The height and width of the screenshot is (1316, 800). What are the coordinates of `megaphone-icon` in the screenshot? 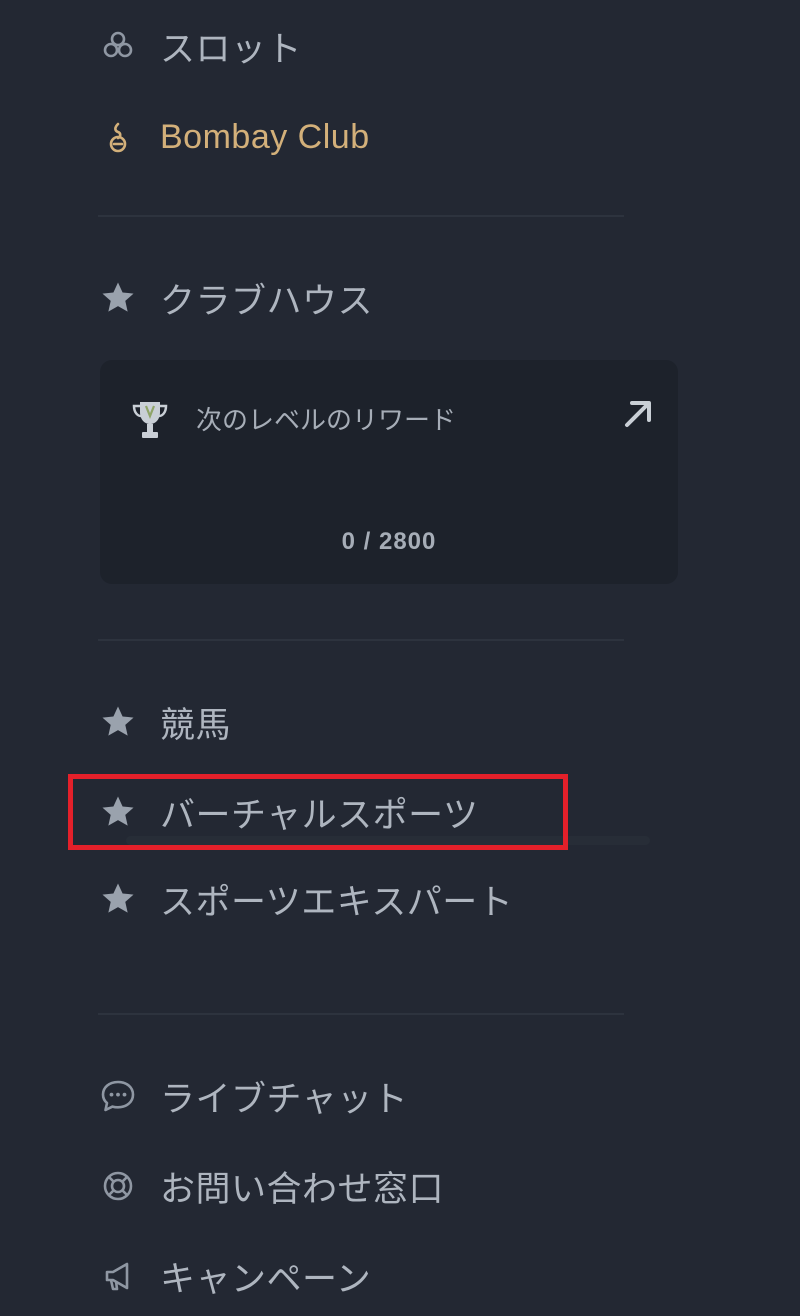 It's located at (118, 1276).